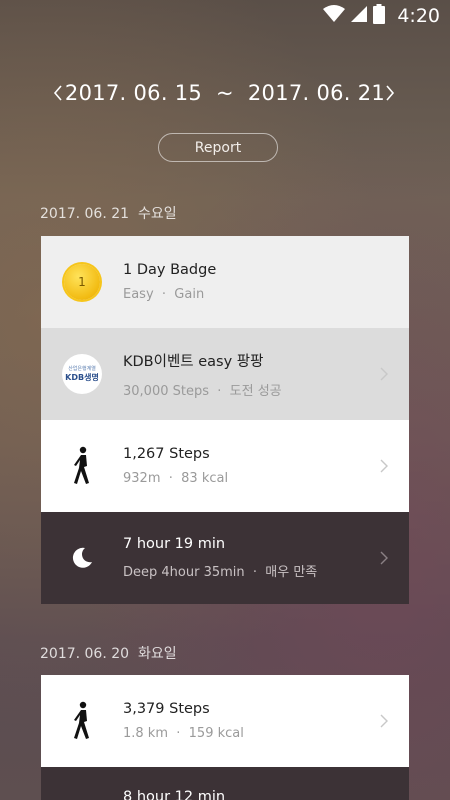  Describe the element at coordinates (202, 391) in the screenshot. I see `card-subtitle: 30,000 Steps · 도전 성공` at that location.